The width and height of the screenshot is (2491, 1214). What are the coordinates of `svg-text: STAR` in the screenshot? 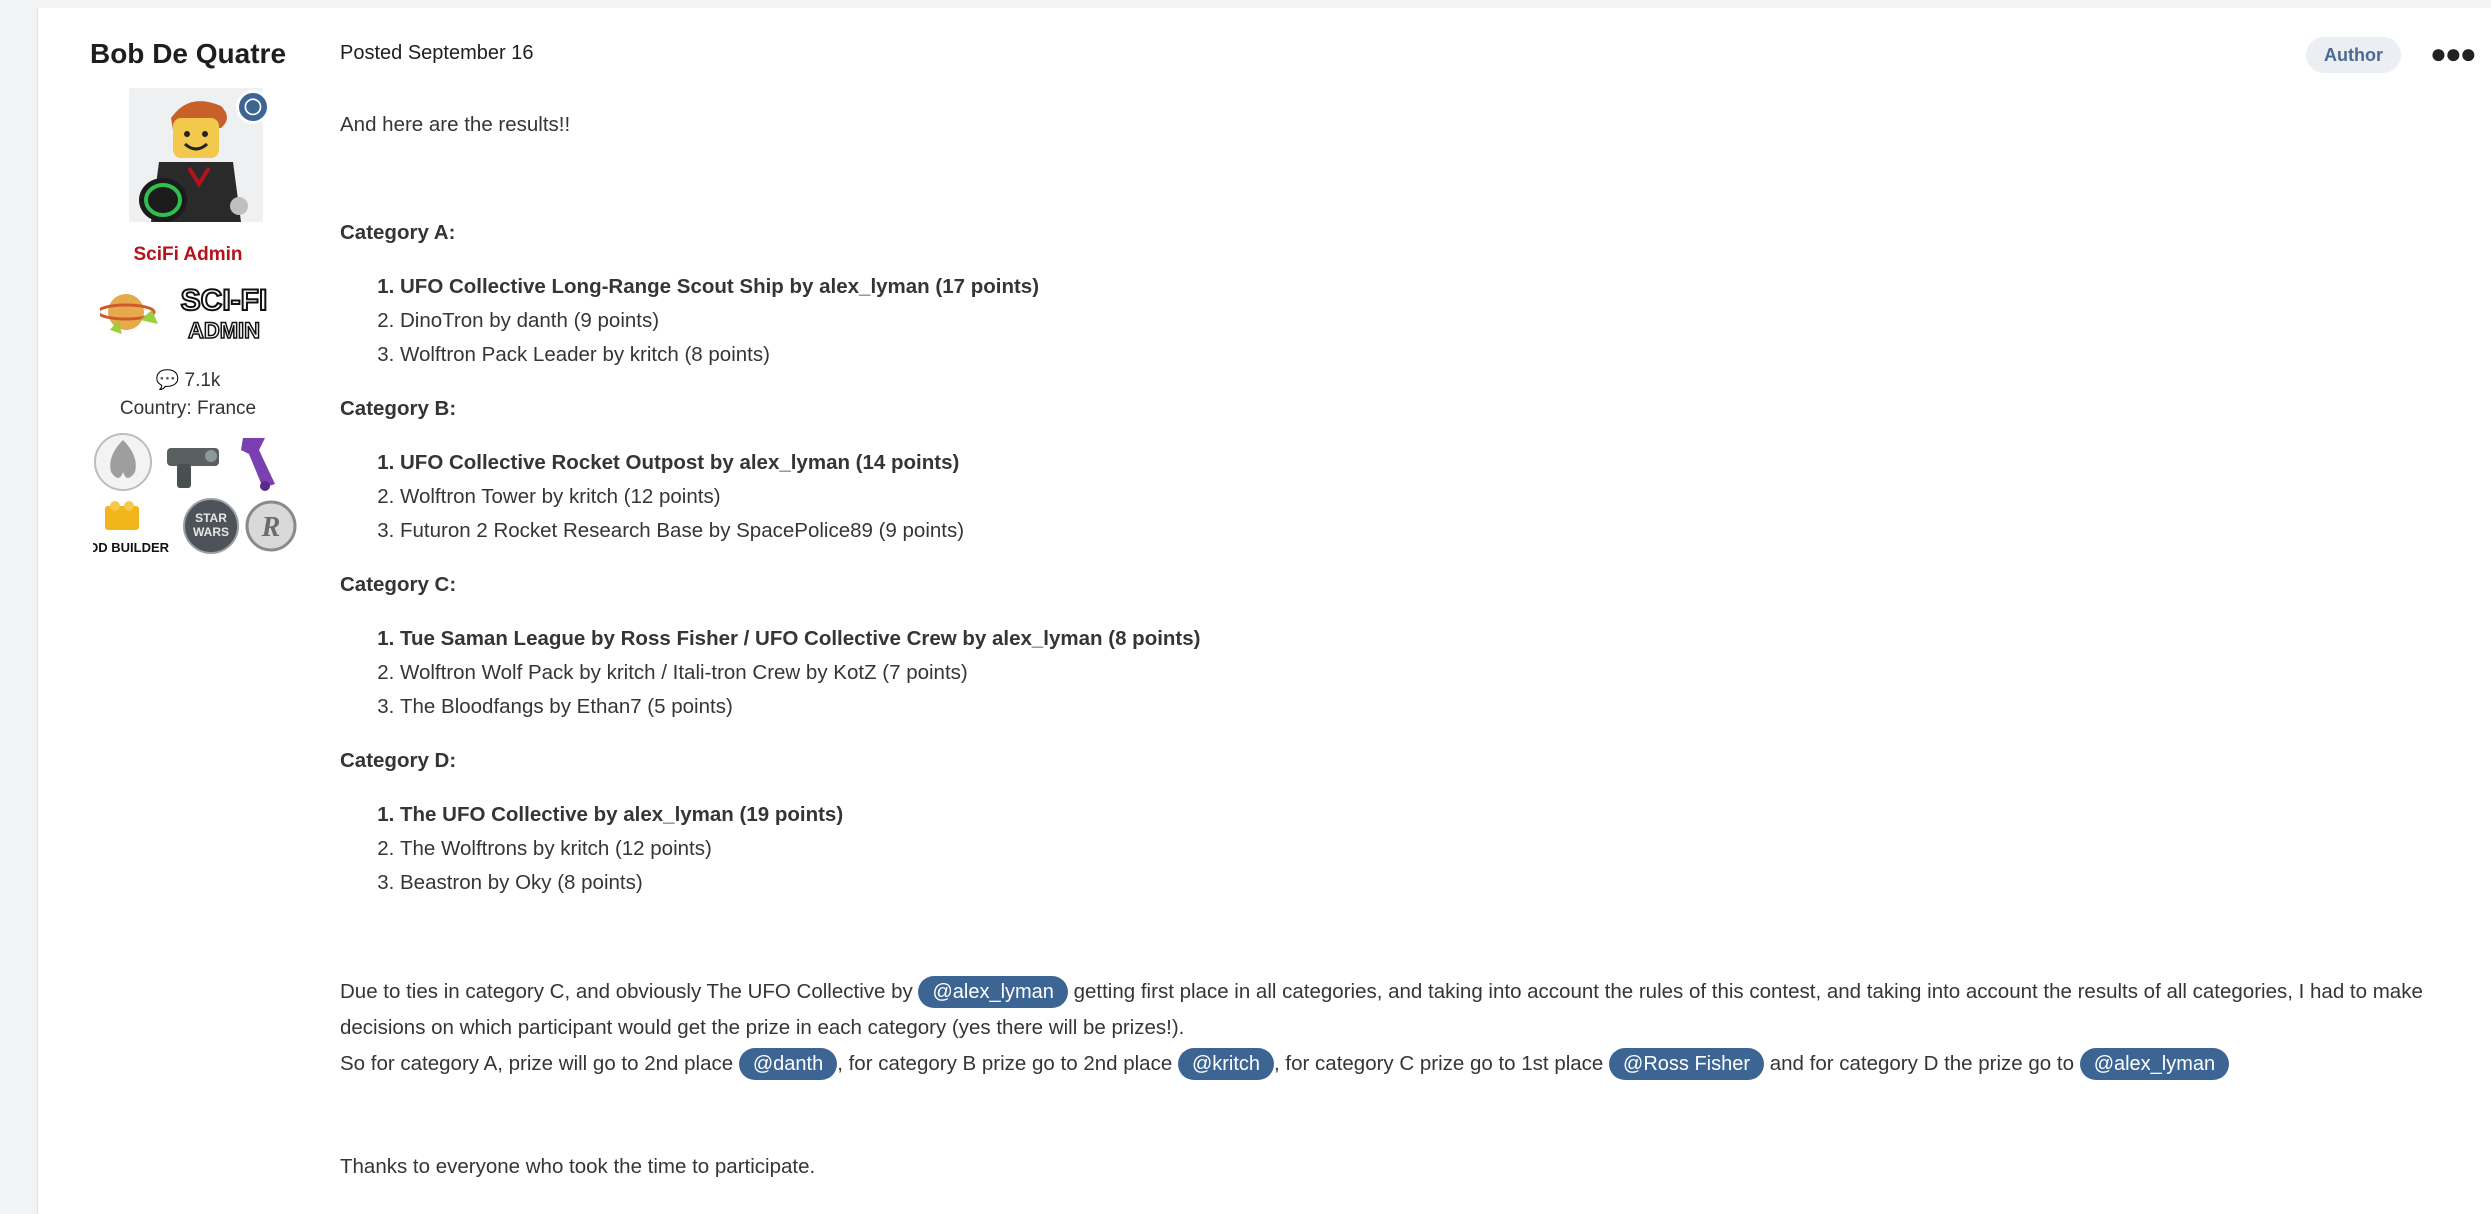 It's located at (211, 518).